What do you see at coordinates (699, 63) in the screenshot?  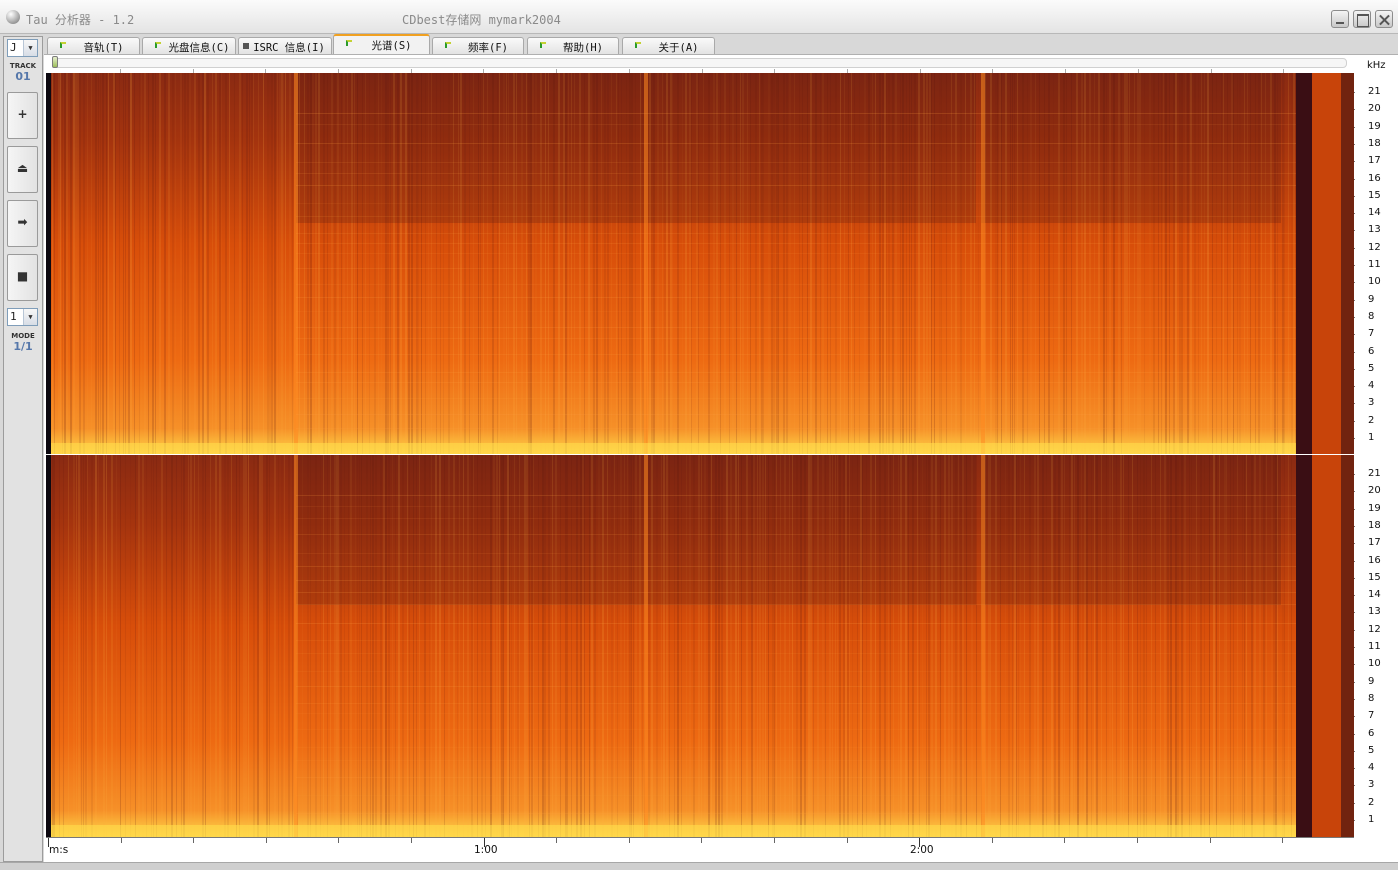 I see `position-slider-track` at bounding box center [699, 63].